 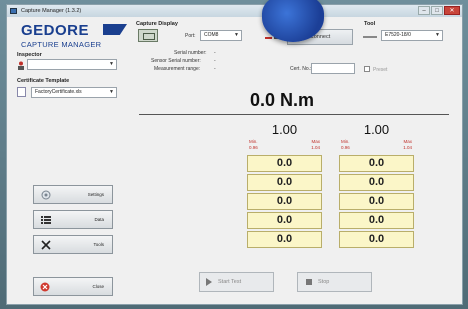 What do you see at coordinates (230, 282) in the screenshot?
I see `start-test-label: Start Test` at bounding box center [230, 282].